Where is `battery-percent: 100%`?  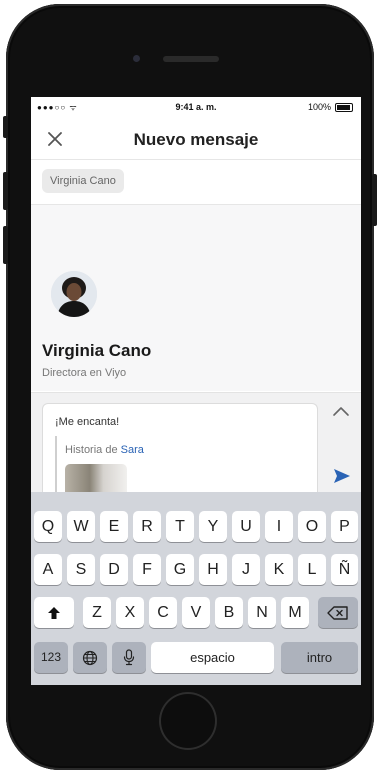
battery-percent: 100% is located at coordinates (319, 107).